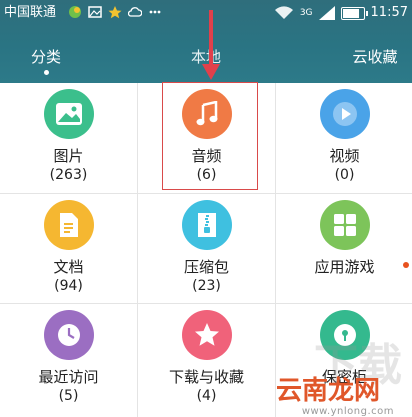 This screenshot has height=417, width=412. Describe the element at coordinates (207, 335) in the screenshot. I see `star-icon` at that location.